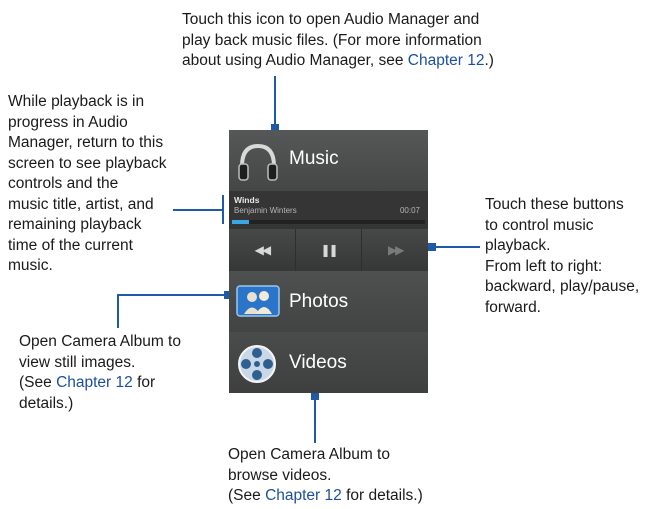 The height and width of the screenshot is (509, 658). Describe the element at coordinates (518, 245) in the screenshot. I see `callout-line: playback.` at that location.